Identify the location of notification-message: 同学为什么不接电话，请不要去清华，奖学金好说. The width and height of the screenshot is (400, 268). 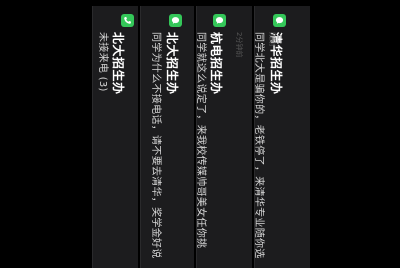
(155, 145).